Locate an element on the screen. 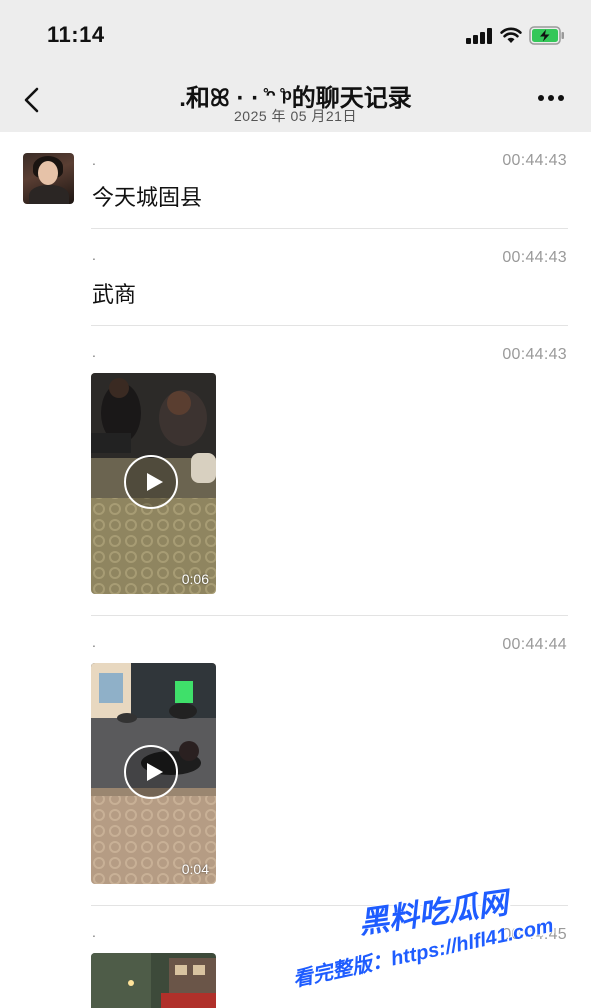 This screenshot has height=1008, width=591. video-frame is located at coordinates (153, 980).